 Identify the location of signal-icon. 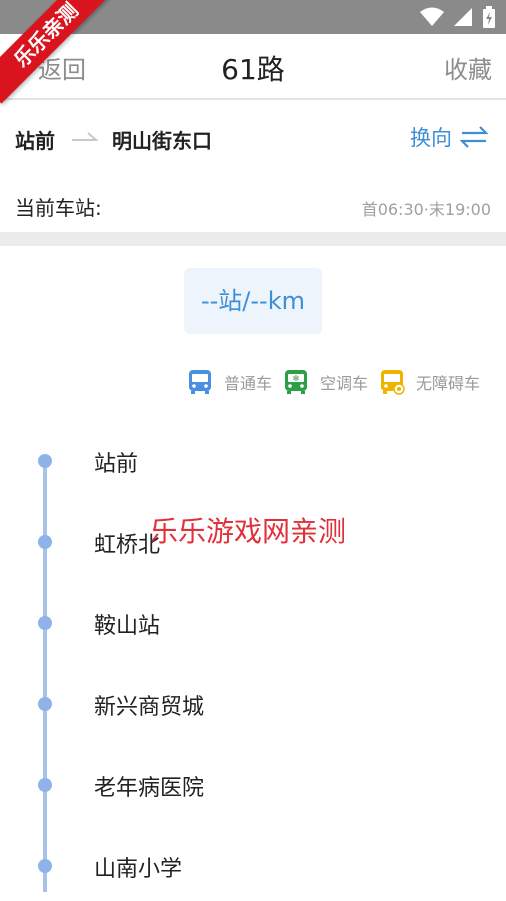
(463, 17).